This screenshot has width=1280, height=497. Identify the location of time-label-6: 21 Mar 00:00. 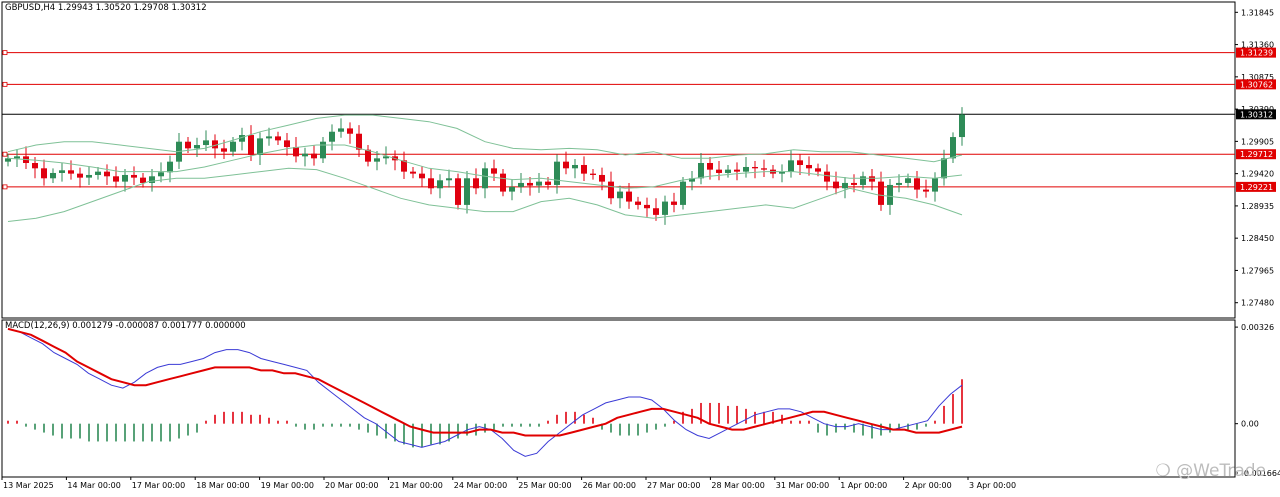
(415, 485).